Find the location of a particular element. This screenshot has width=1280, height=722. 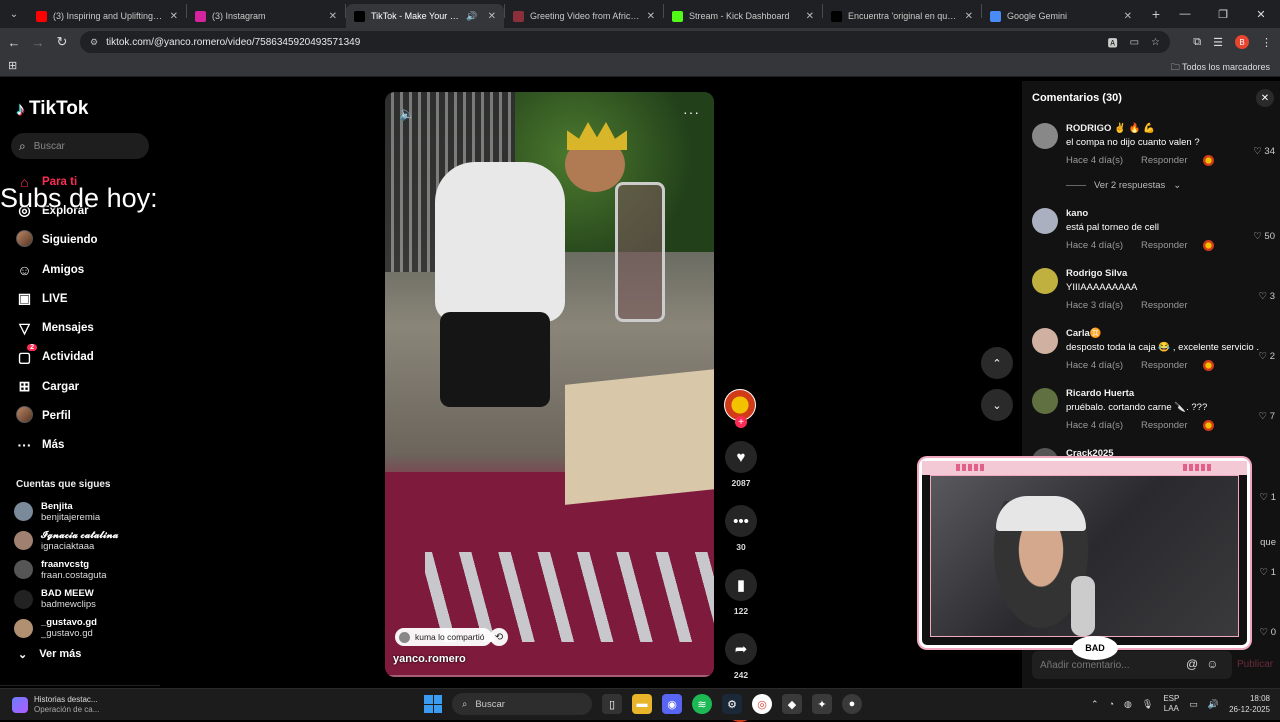

previous-video-button: ⌃ is located at coordinates (997, 363).